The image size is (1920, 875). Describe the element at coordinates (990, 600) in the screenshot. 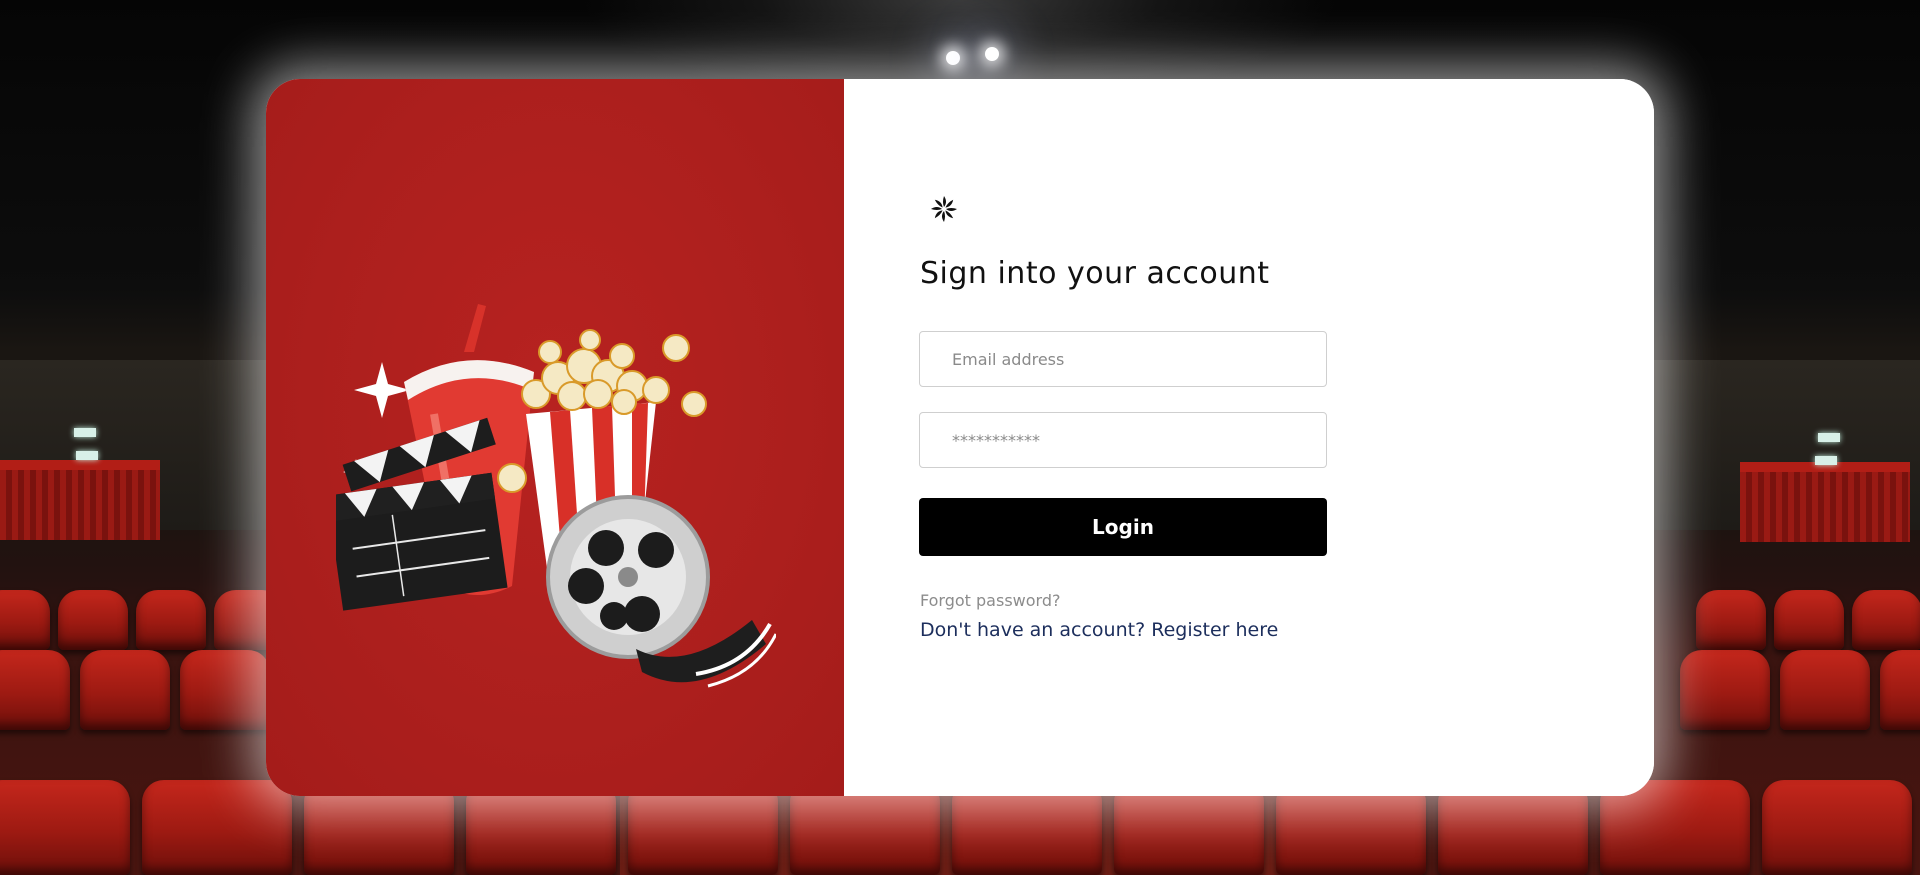

I see `forgot-password-link: Forgot password?` at that location.